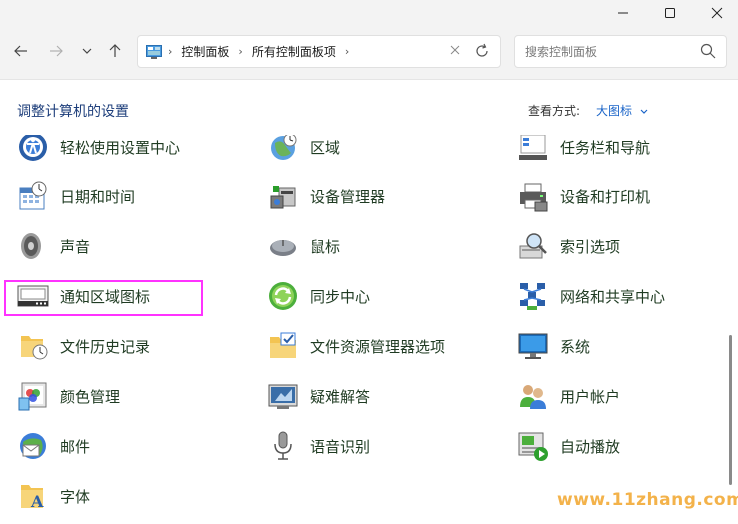  I want to click on item-label: 鼠标, so click(325, 246).